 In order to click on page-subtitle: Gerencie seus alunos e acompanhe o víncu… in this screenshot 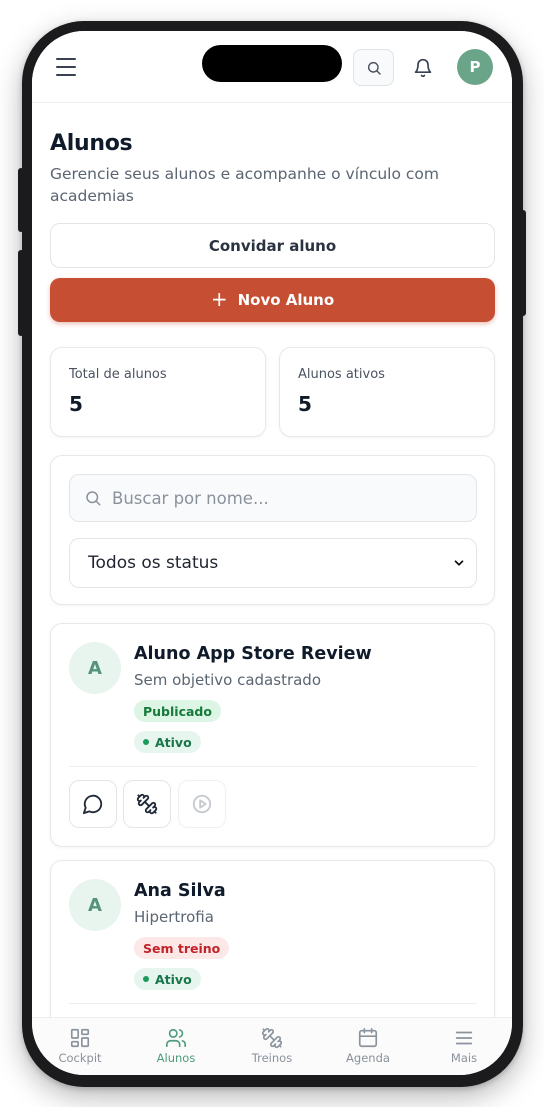, I will do `click(244, 185)`.